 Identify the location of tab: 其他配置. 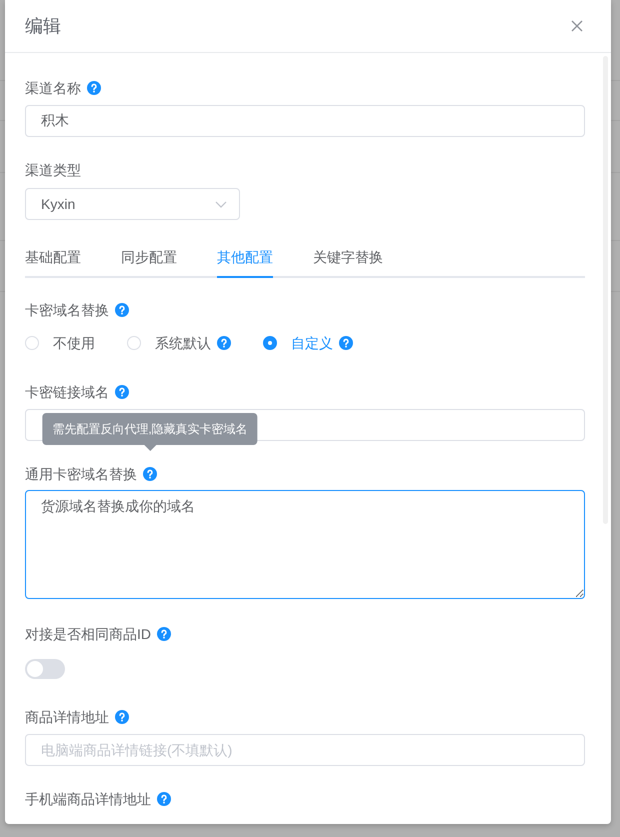
(245, 258).